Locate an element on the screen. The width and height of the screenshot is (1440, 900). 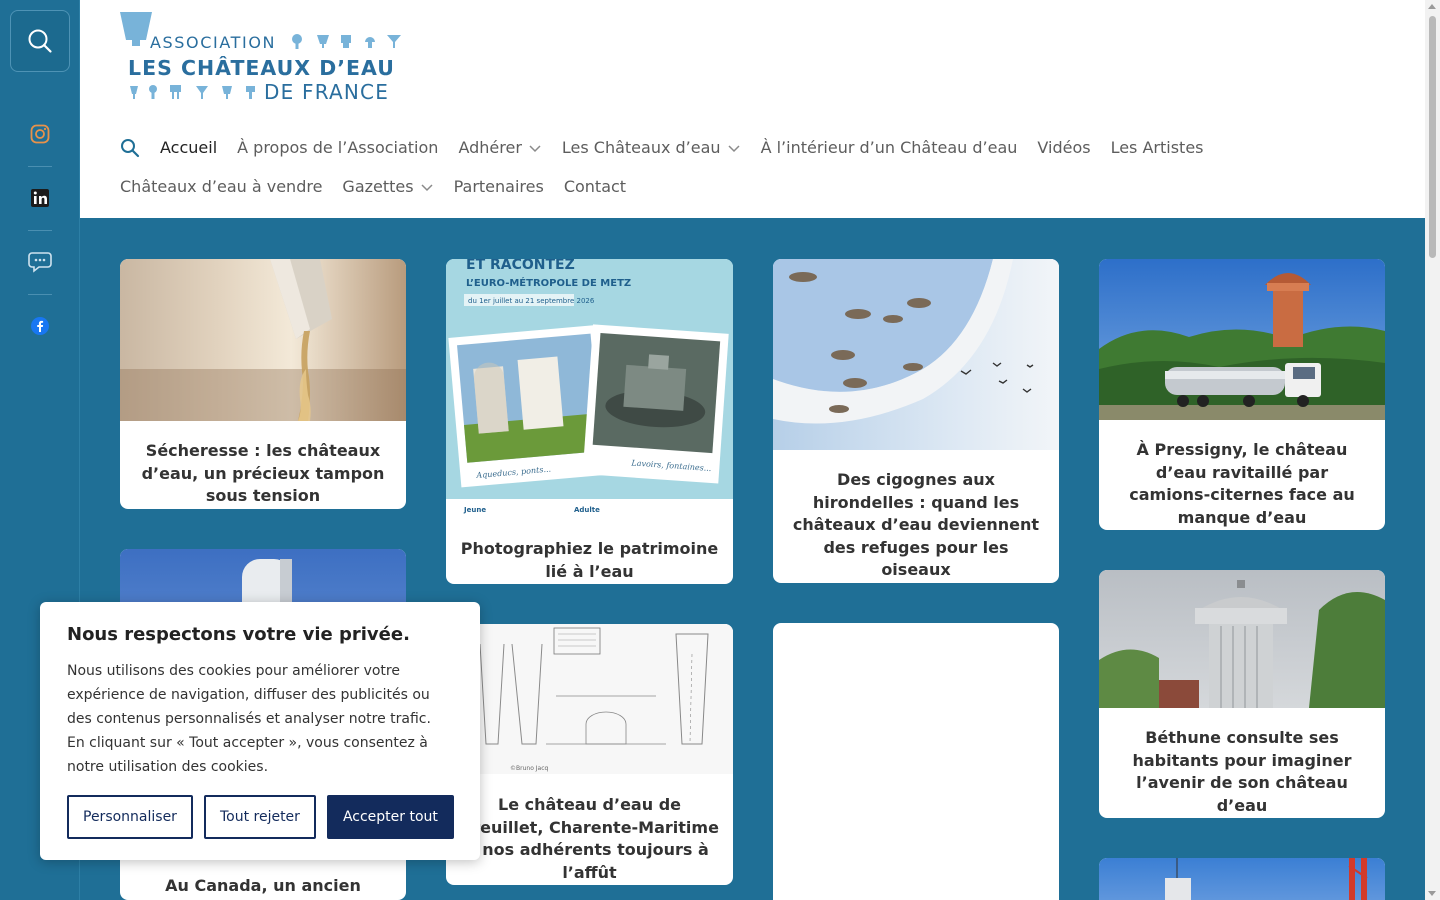
nav-item-label: Accueil is located at coordinates (189, 147).